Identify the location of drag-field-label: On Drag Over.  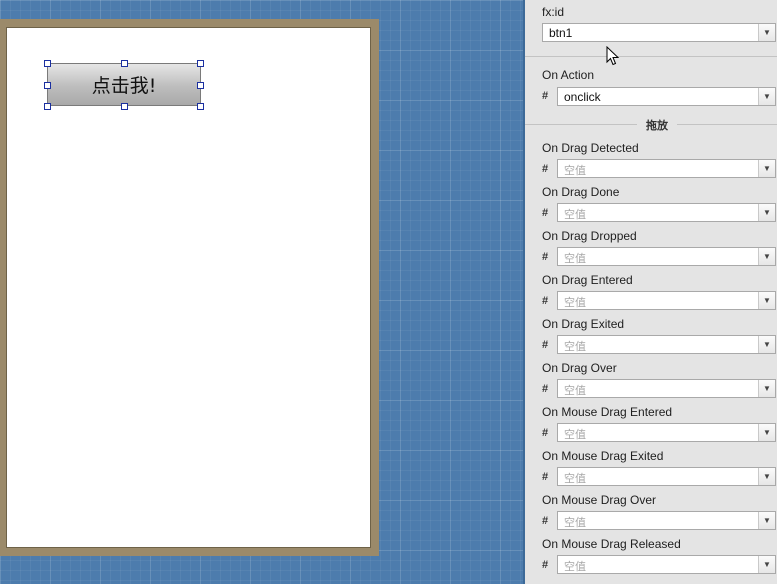
(579, 368).